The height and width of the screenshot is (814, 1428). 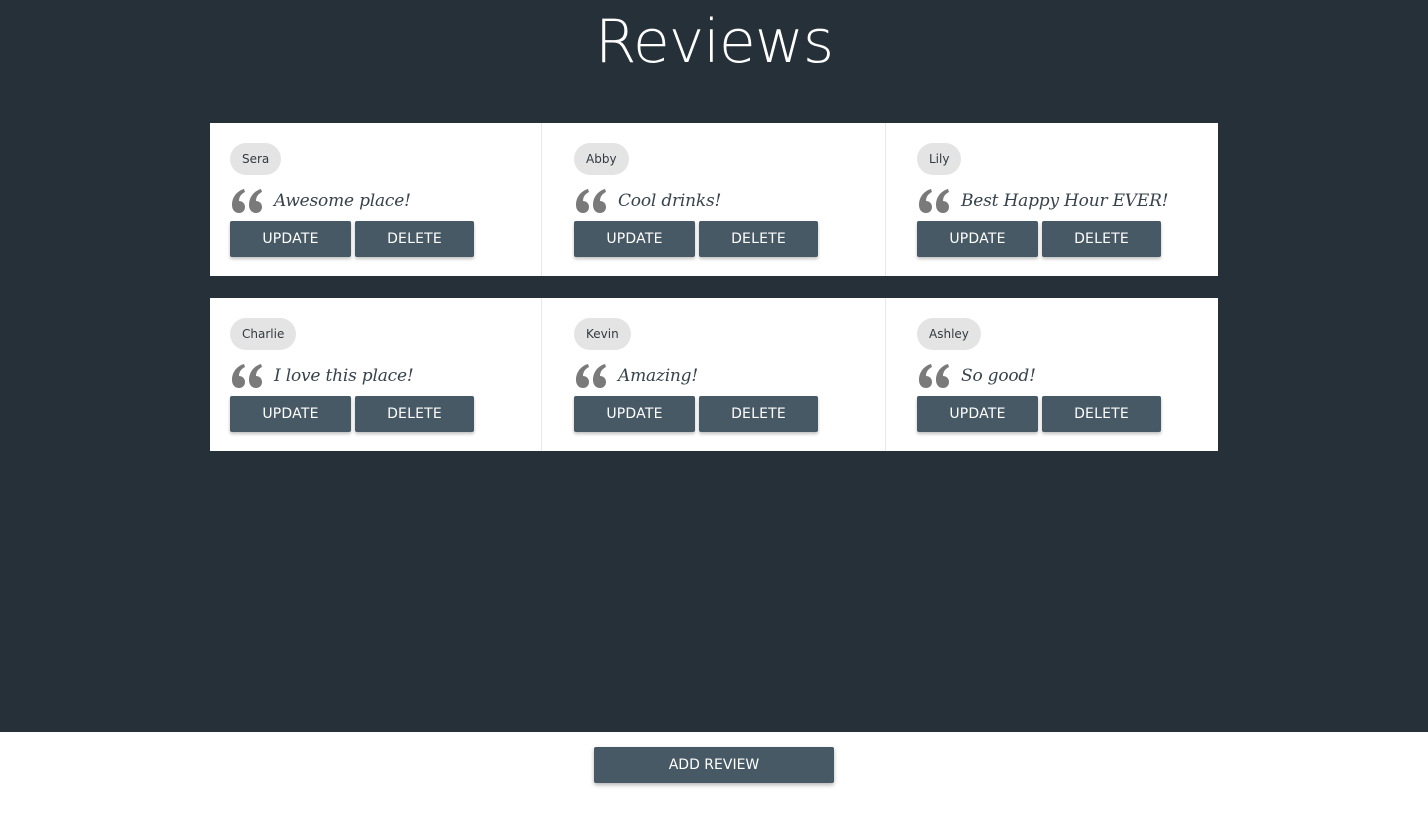 I want to click on review-text: Cool drinks!, so click(x=670, y=201).